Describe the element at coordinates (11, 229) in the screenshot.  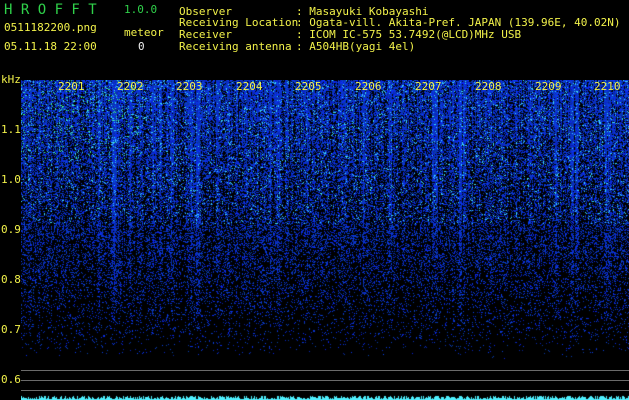
I see `y-tick-label: 0.9` at that location.